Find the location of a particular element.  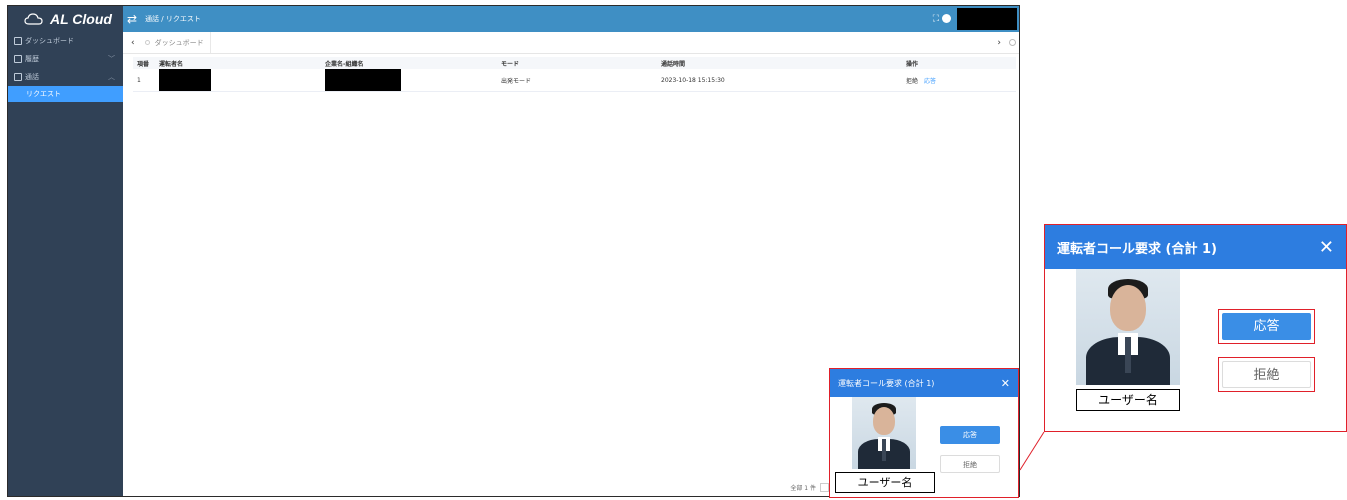

reject-link: 拒絶 is located at coordinates (912, 81).